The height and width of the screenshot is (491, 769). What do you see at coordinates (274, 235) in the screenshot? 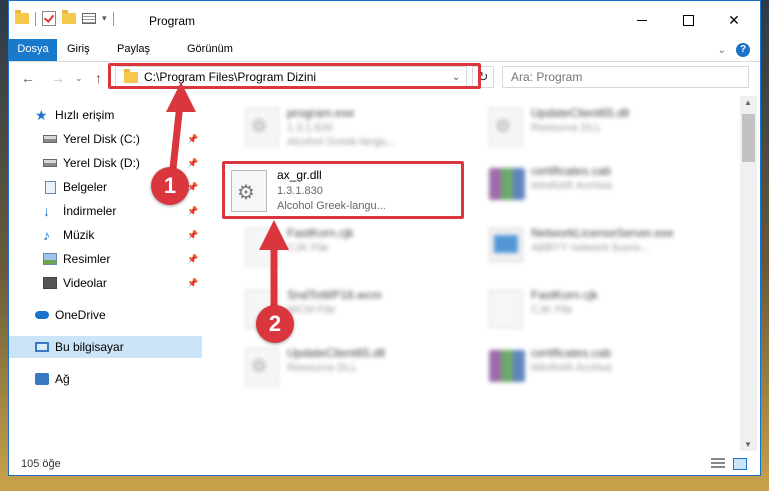
I see `arrow-2-head` at bounding box center [274, 235].